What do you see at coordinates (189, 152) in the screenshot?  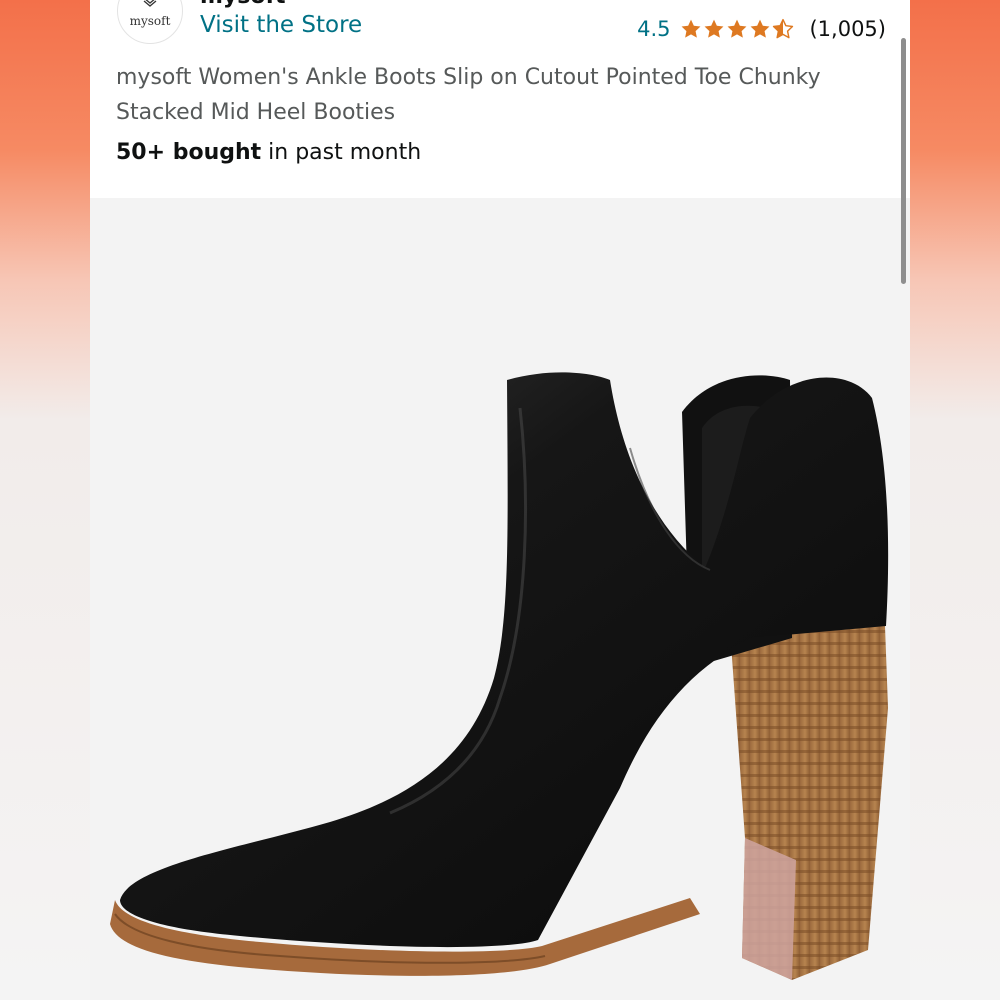 I see `bought-count: 50+ bought` at bounding box center [189, 152].